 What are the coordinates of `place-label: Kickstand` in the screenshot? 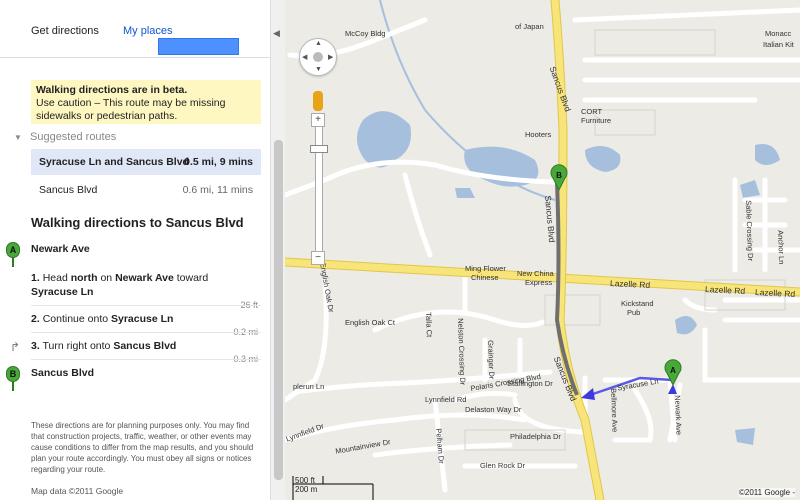 It's located at (637, 303).